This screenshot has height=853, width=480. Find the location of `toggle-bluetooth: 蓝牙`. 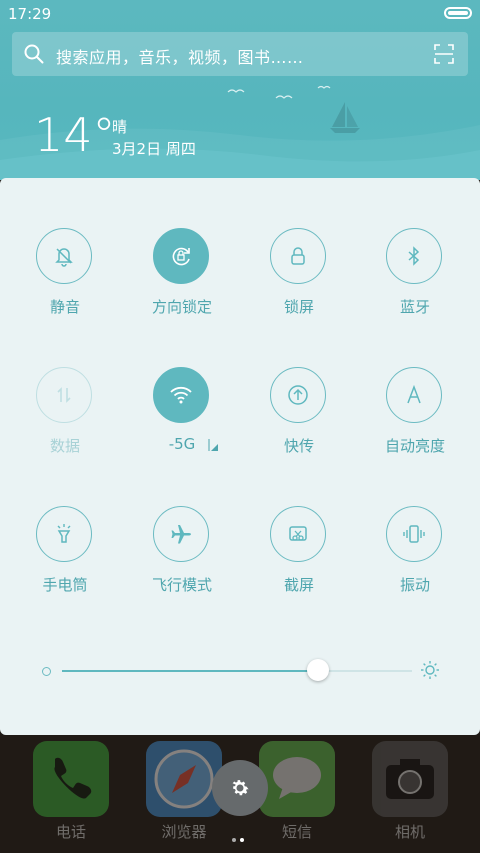

toggle-bluetooth: 蓝牙 is located at coordinates (416, 283).